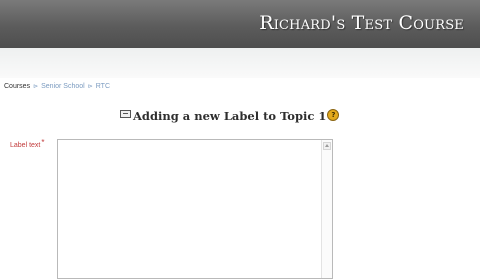 The image size is (480, 279). What do you see at coordinates (63, 86) in the screenshot?
I see `breadcrumb-senior-school: Senior School` at bounding box center [63, 86].